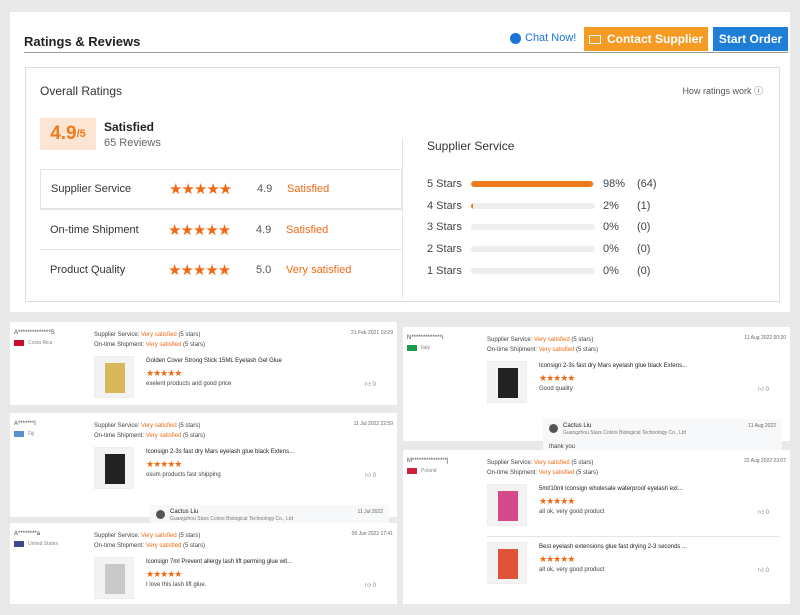  I want to click on count: (1), so click(644, 205).